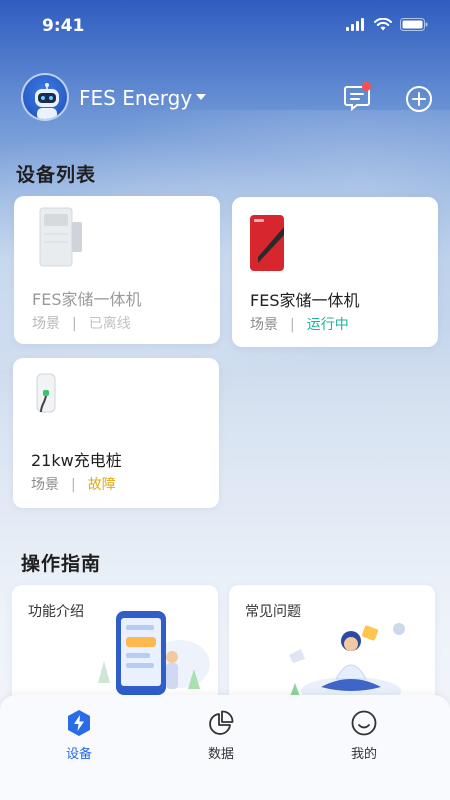 Image resolution: width=450 pixels, height=800 pixels. I want to click on device-status: 已离线, so click(109, 324).